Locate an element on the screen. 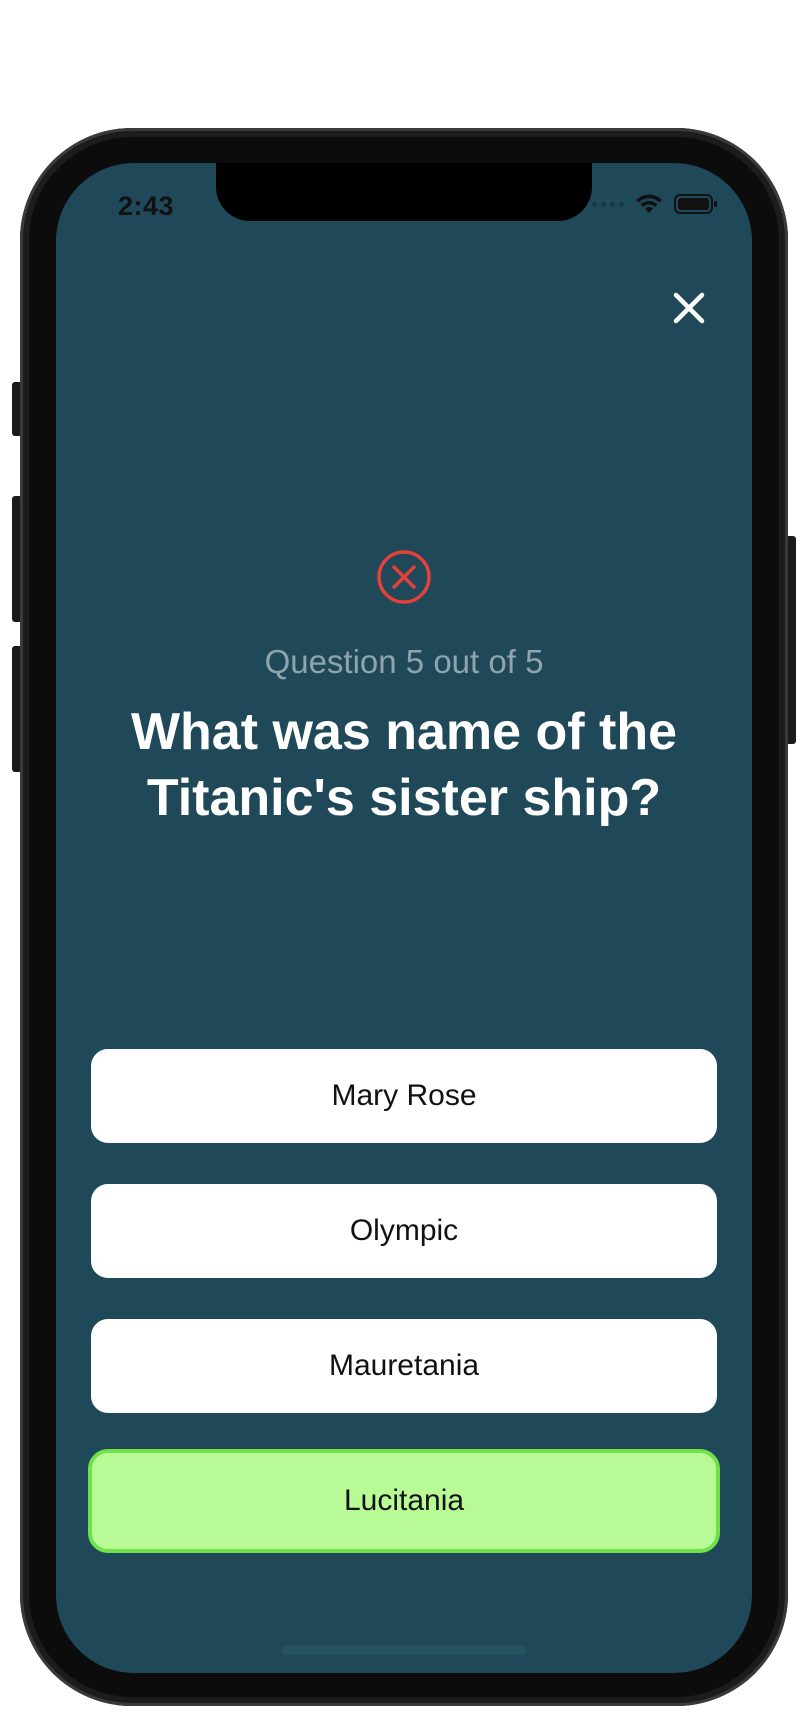 This screenshot has height=1712, width=808. answer-label: Mauretania is located at coordinates (404, 1365).